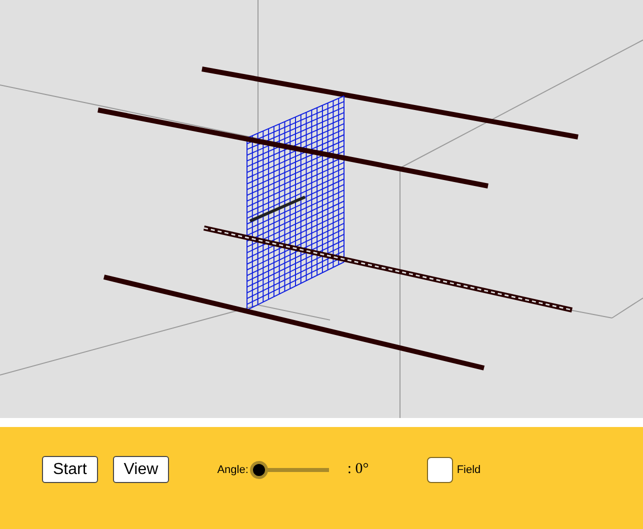  What do you see at coordinates (358, 469) in the screenshot?
I see `angle-reading: : 0°` at bounding box center [358, 469].